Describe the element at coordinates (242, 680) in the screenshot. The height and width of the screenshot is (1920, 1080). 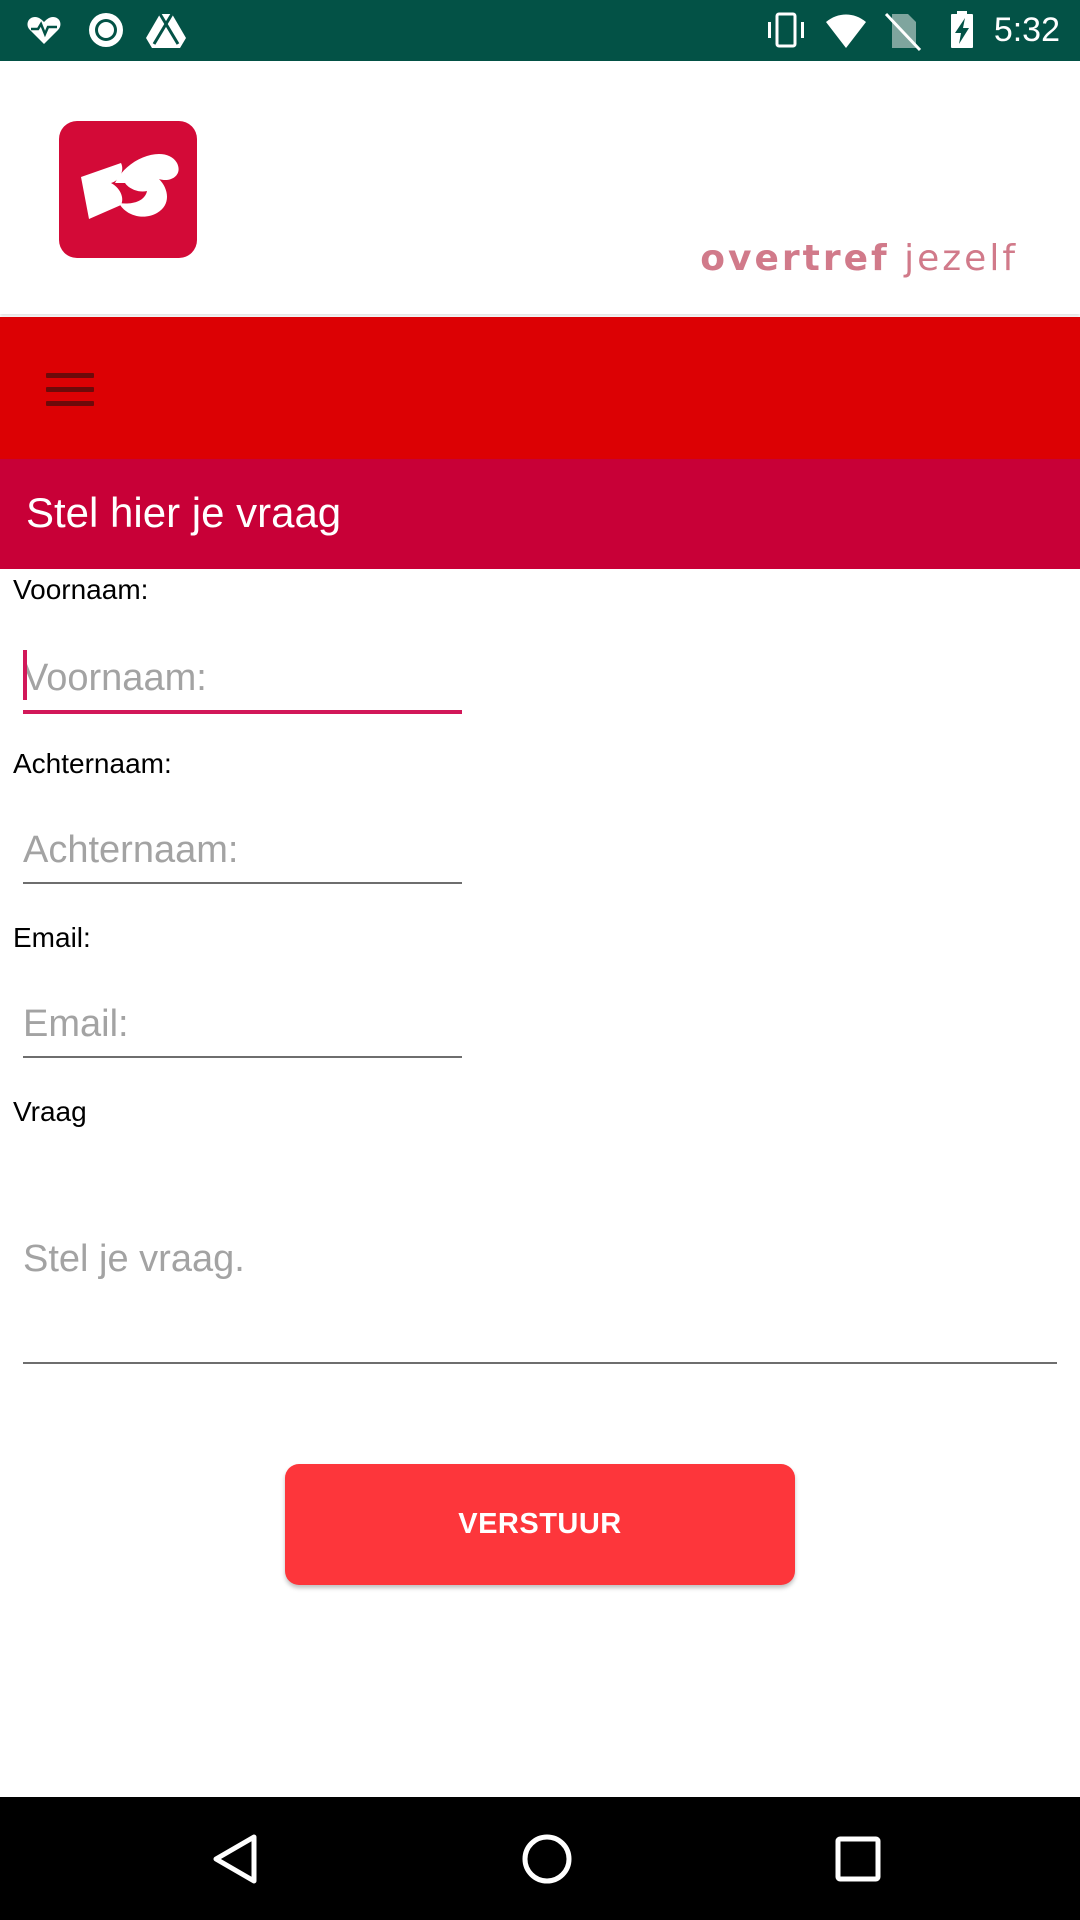
I see `first-name-field` at that location.